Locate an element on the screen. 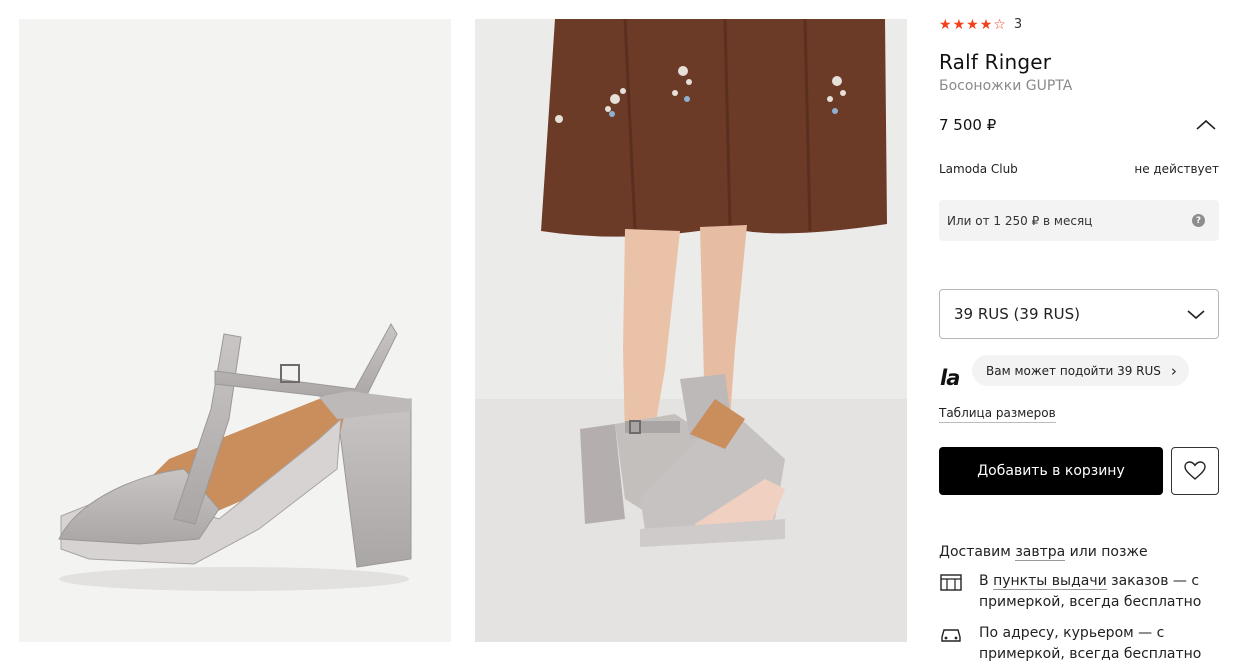 This screenshot has width=1251, height=665. lamoda-la-logo: la is located at coordinates (950, 378).